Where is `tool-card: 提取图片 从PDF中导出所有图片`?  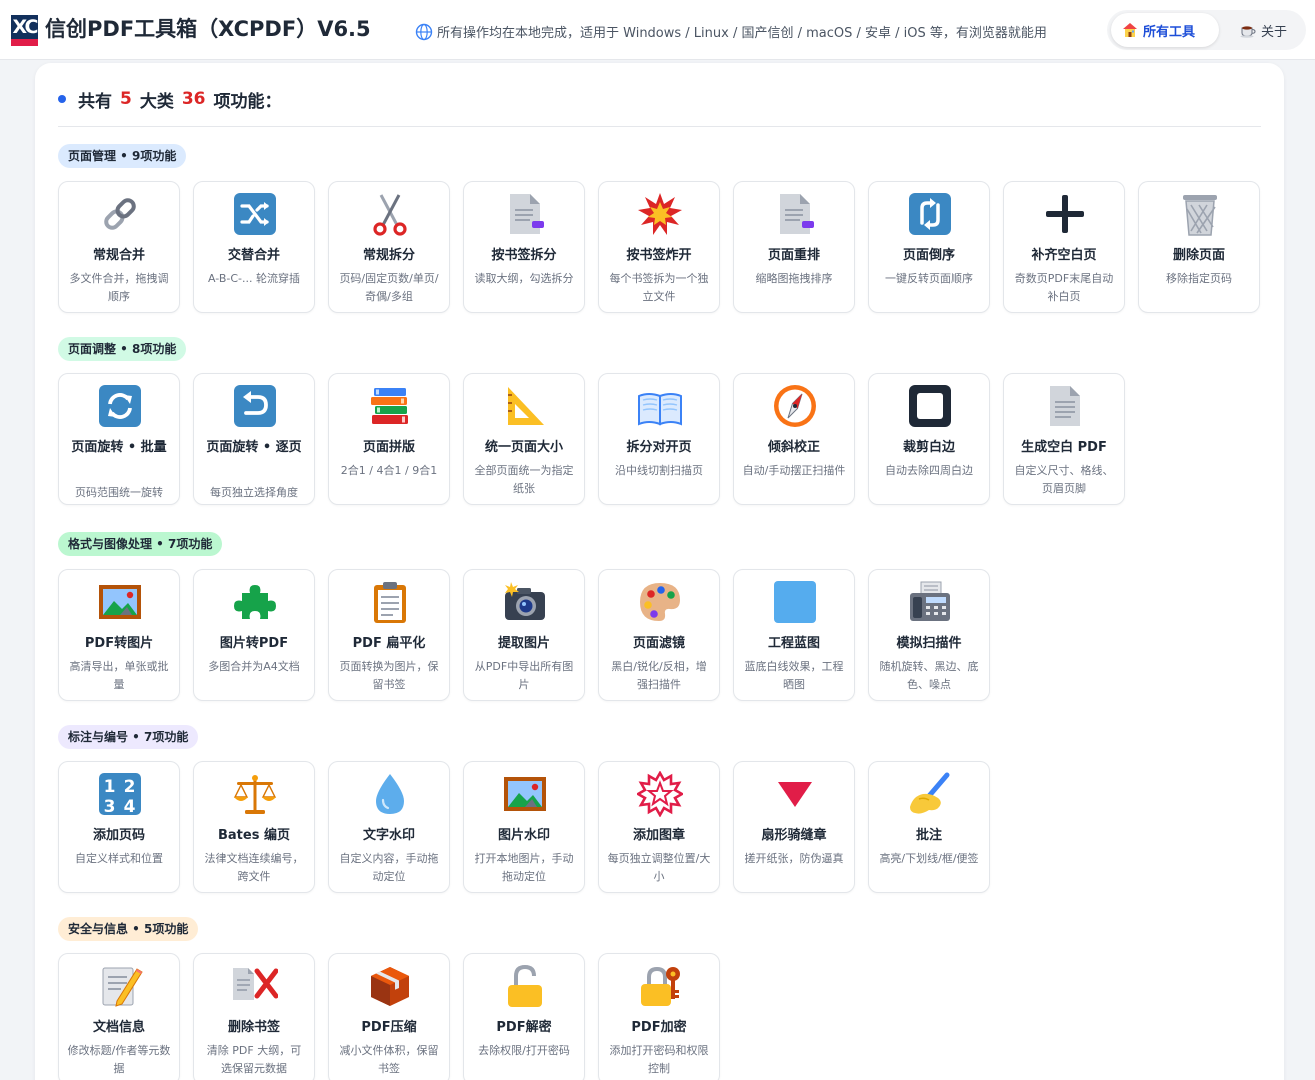 tool-card: 提取图片 从PDF中导出所有图片 is located at coordinates (524, 635).